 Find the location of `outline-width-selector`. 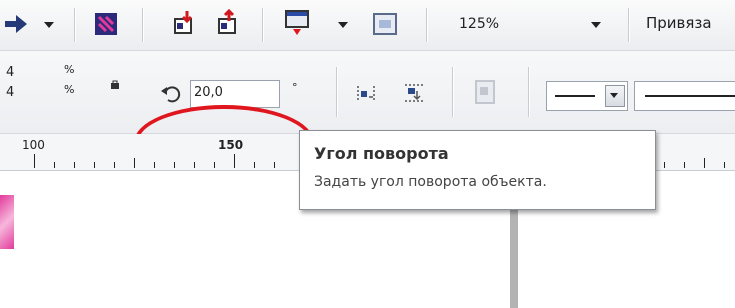

outline-width-selector is located at coordinates (684, 96).